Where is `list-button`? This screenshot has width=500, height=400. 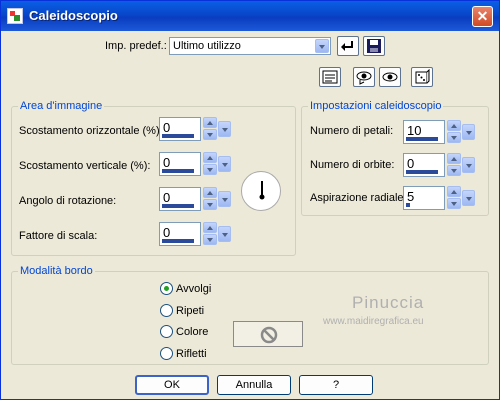
list-button is located at coordinates (330, 77).